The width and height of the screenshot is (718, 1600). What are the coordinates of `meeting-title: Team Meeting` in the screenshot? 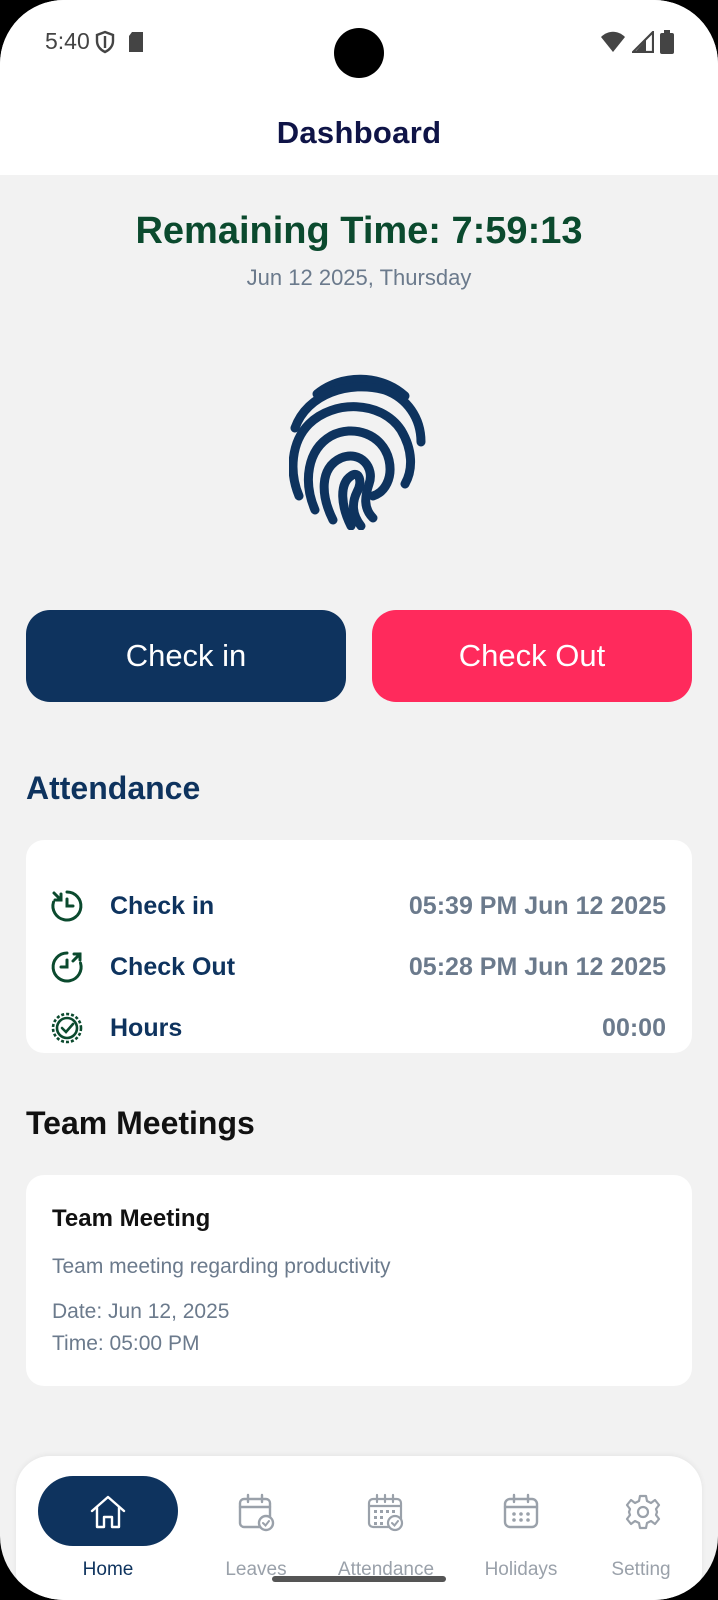 It's located at (131, 1218).